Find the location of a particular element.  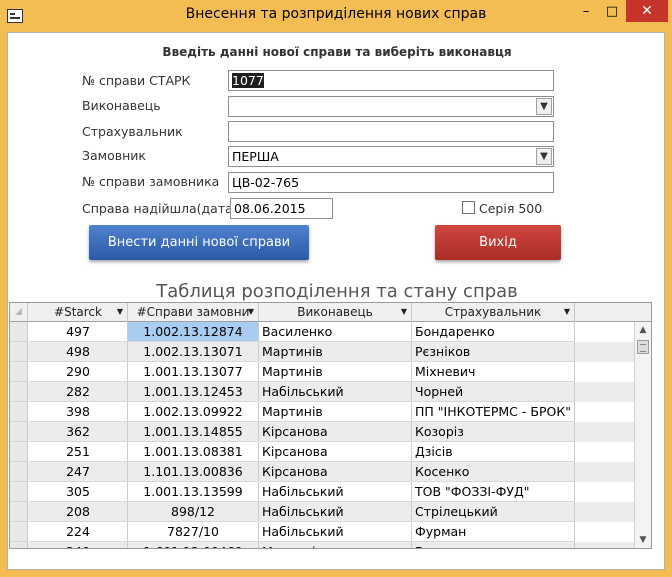

cell-insurer: Дзісів is located at coordinates (493, 452).